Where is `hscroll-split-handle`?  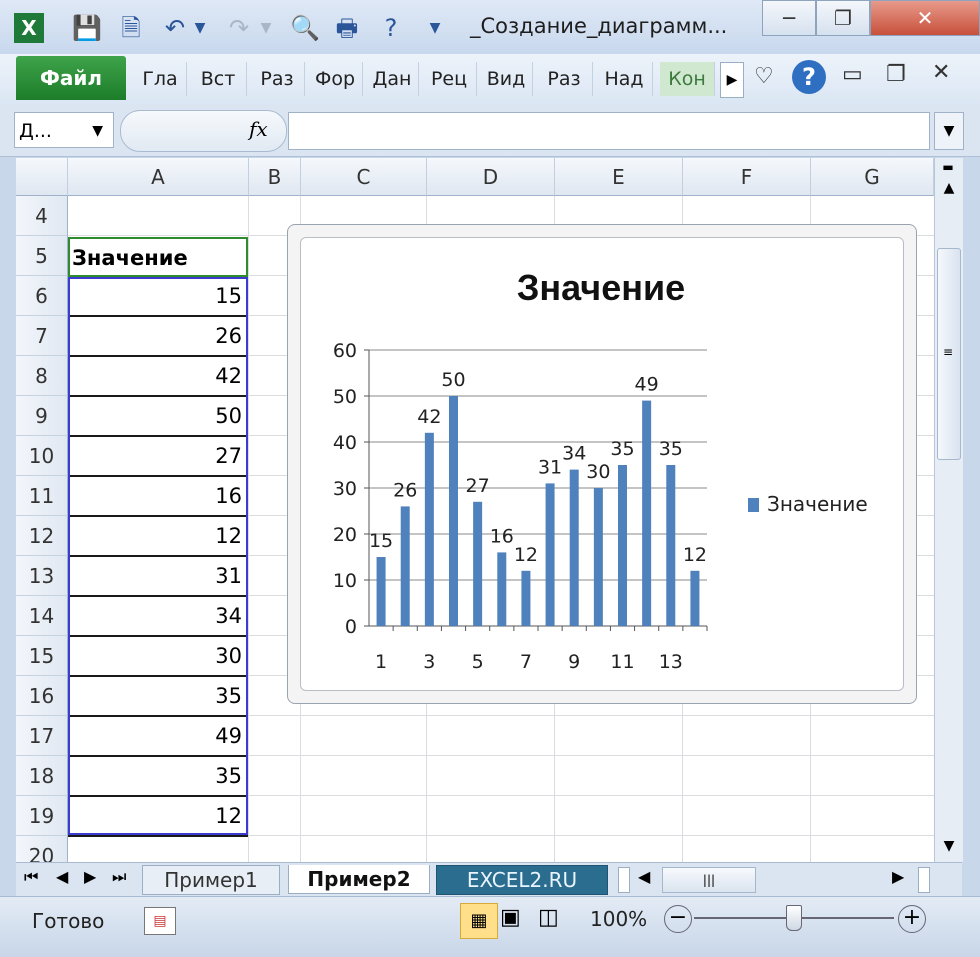 hscroll-split-handle is located at coordinates (924, 880).